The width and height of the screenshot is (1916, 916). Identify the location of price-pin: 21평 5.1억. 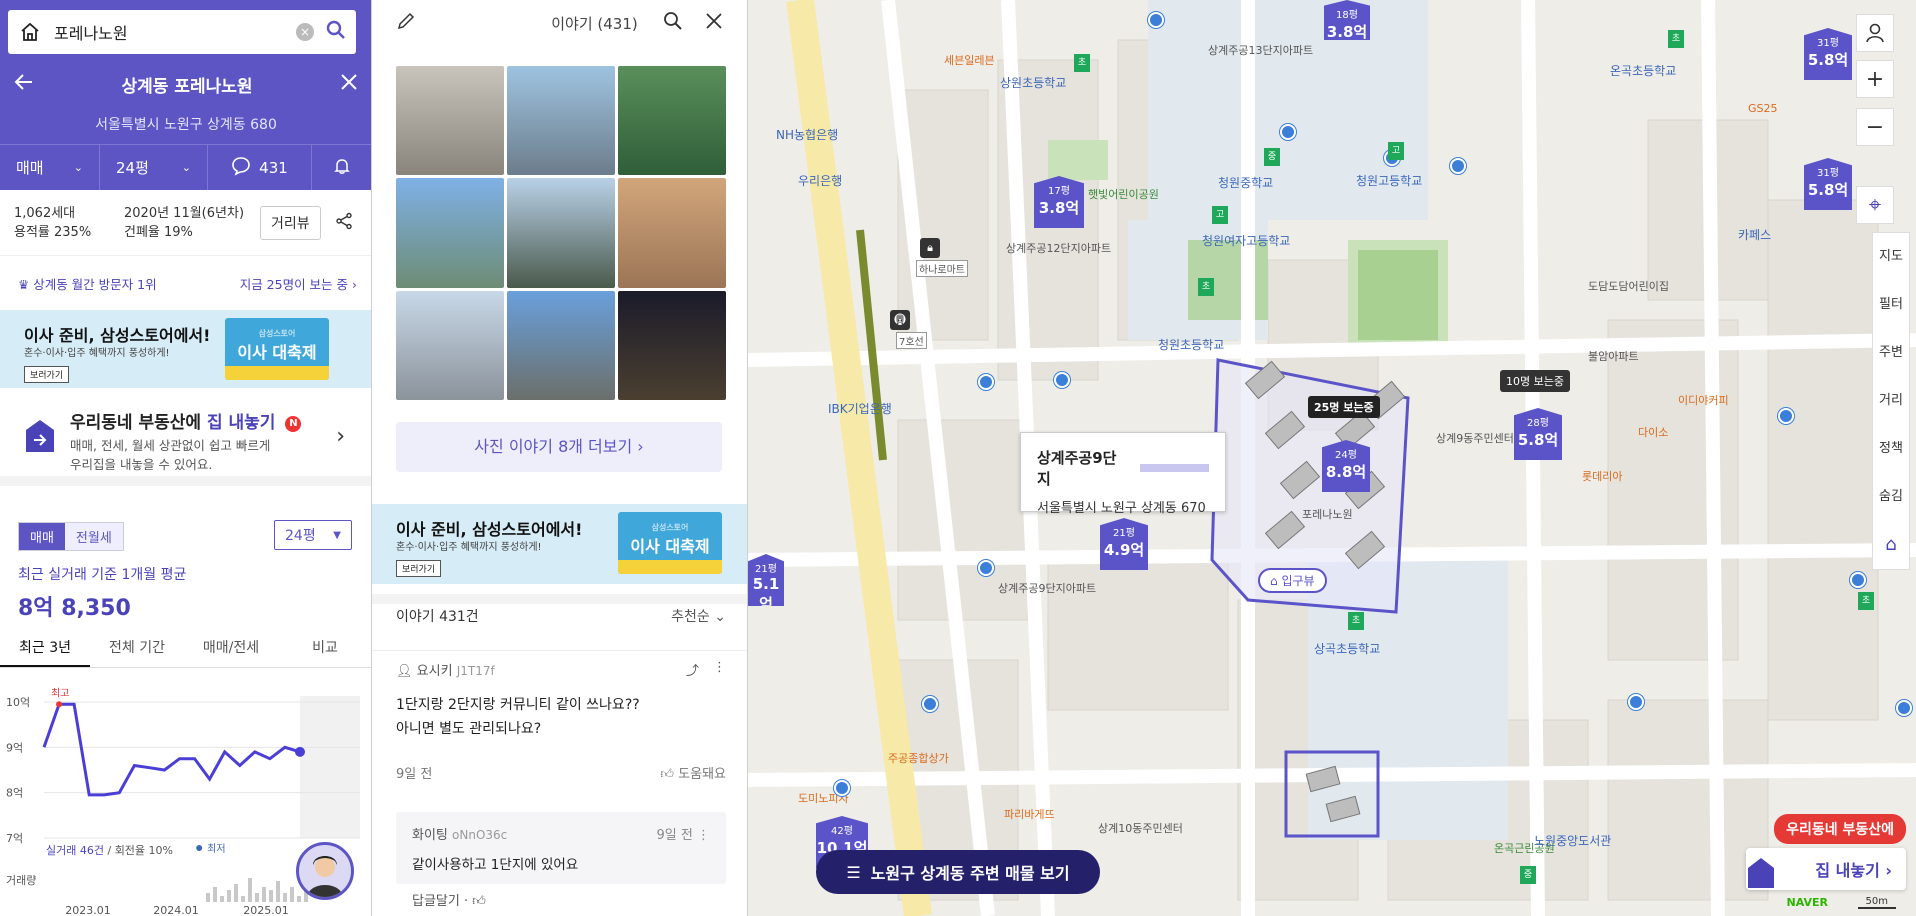
(766, 580).